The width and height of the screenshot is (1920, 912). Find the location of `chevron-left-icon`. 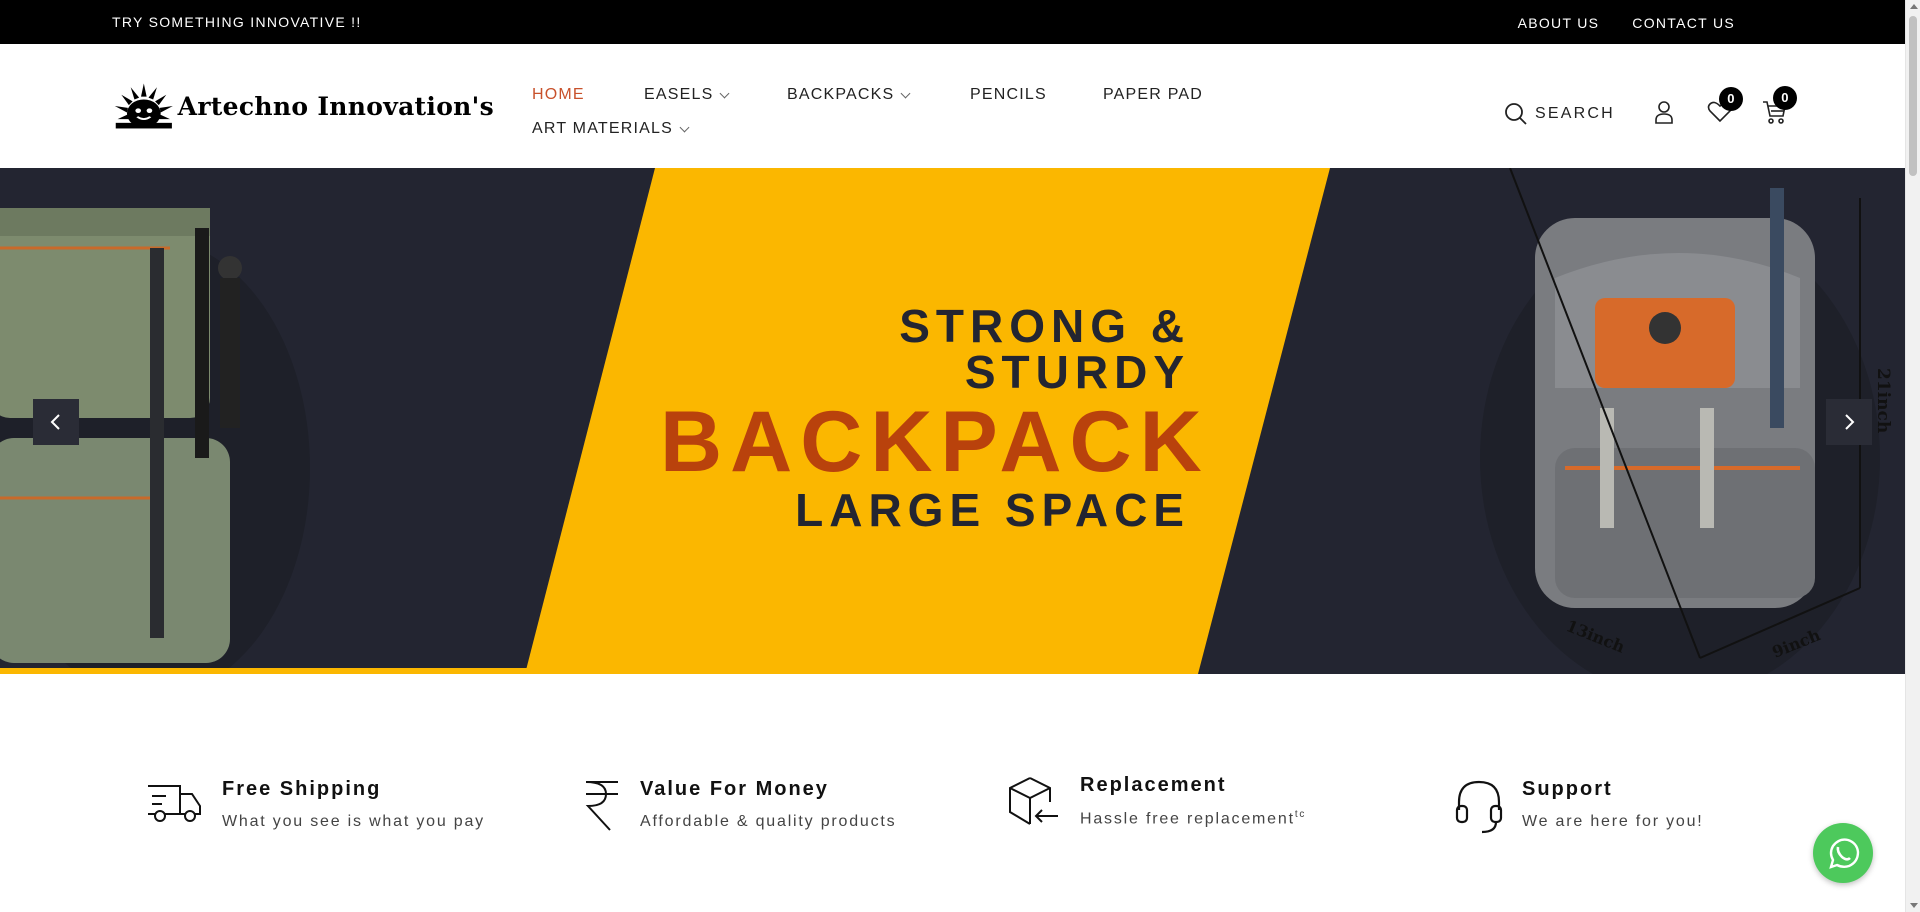

chevron-left-icon is located at coordinates (55, 422).